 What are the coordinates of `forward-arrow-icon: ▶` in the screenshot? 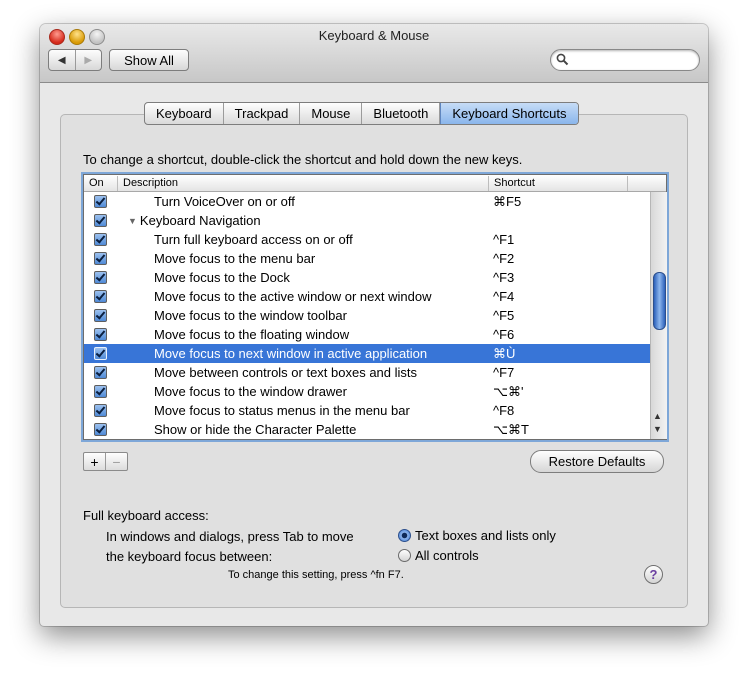 It's located at (88, 60).